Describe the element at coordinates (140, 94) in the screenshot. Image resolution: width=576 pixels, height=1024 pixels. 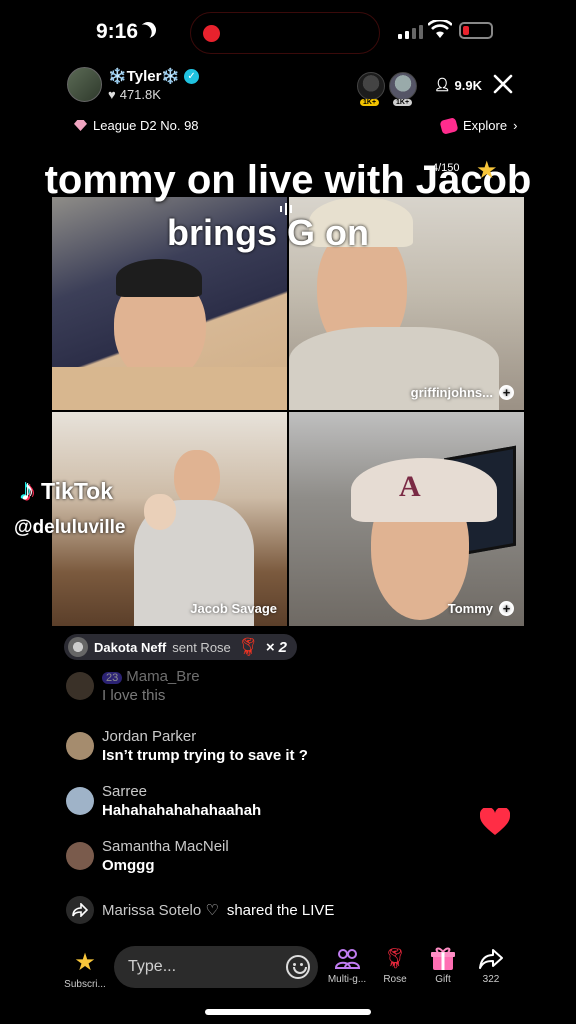
I see `host-likes-count: 471.8K` at that location.